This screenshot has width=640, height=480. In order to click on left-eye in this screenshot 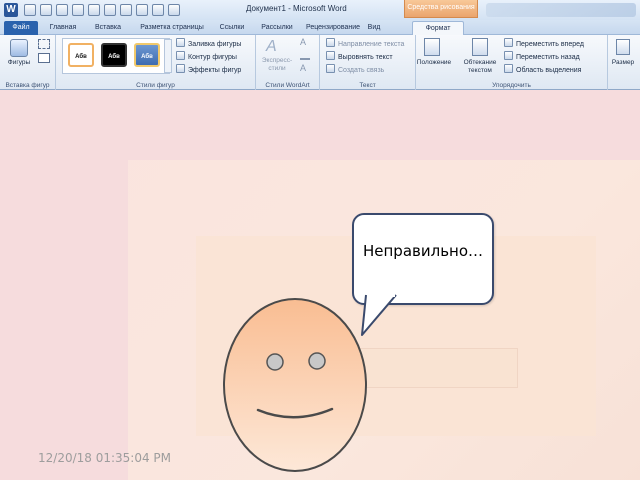, I will do `click(275, 362)`.